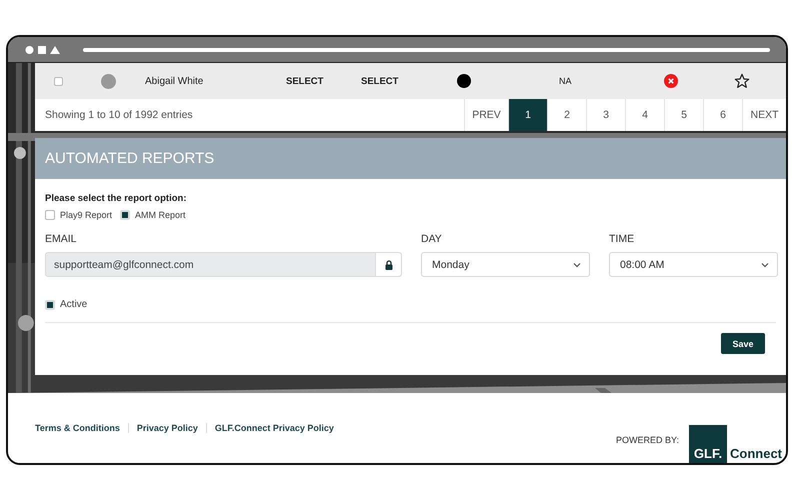 The image size is (794, 500). Describe the element at coordinates (174, 81) in the screenshot. I see `table-cell: Abigail White` at that location.